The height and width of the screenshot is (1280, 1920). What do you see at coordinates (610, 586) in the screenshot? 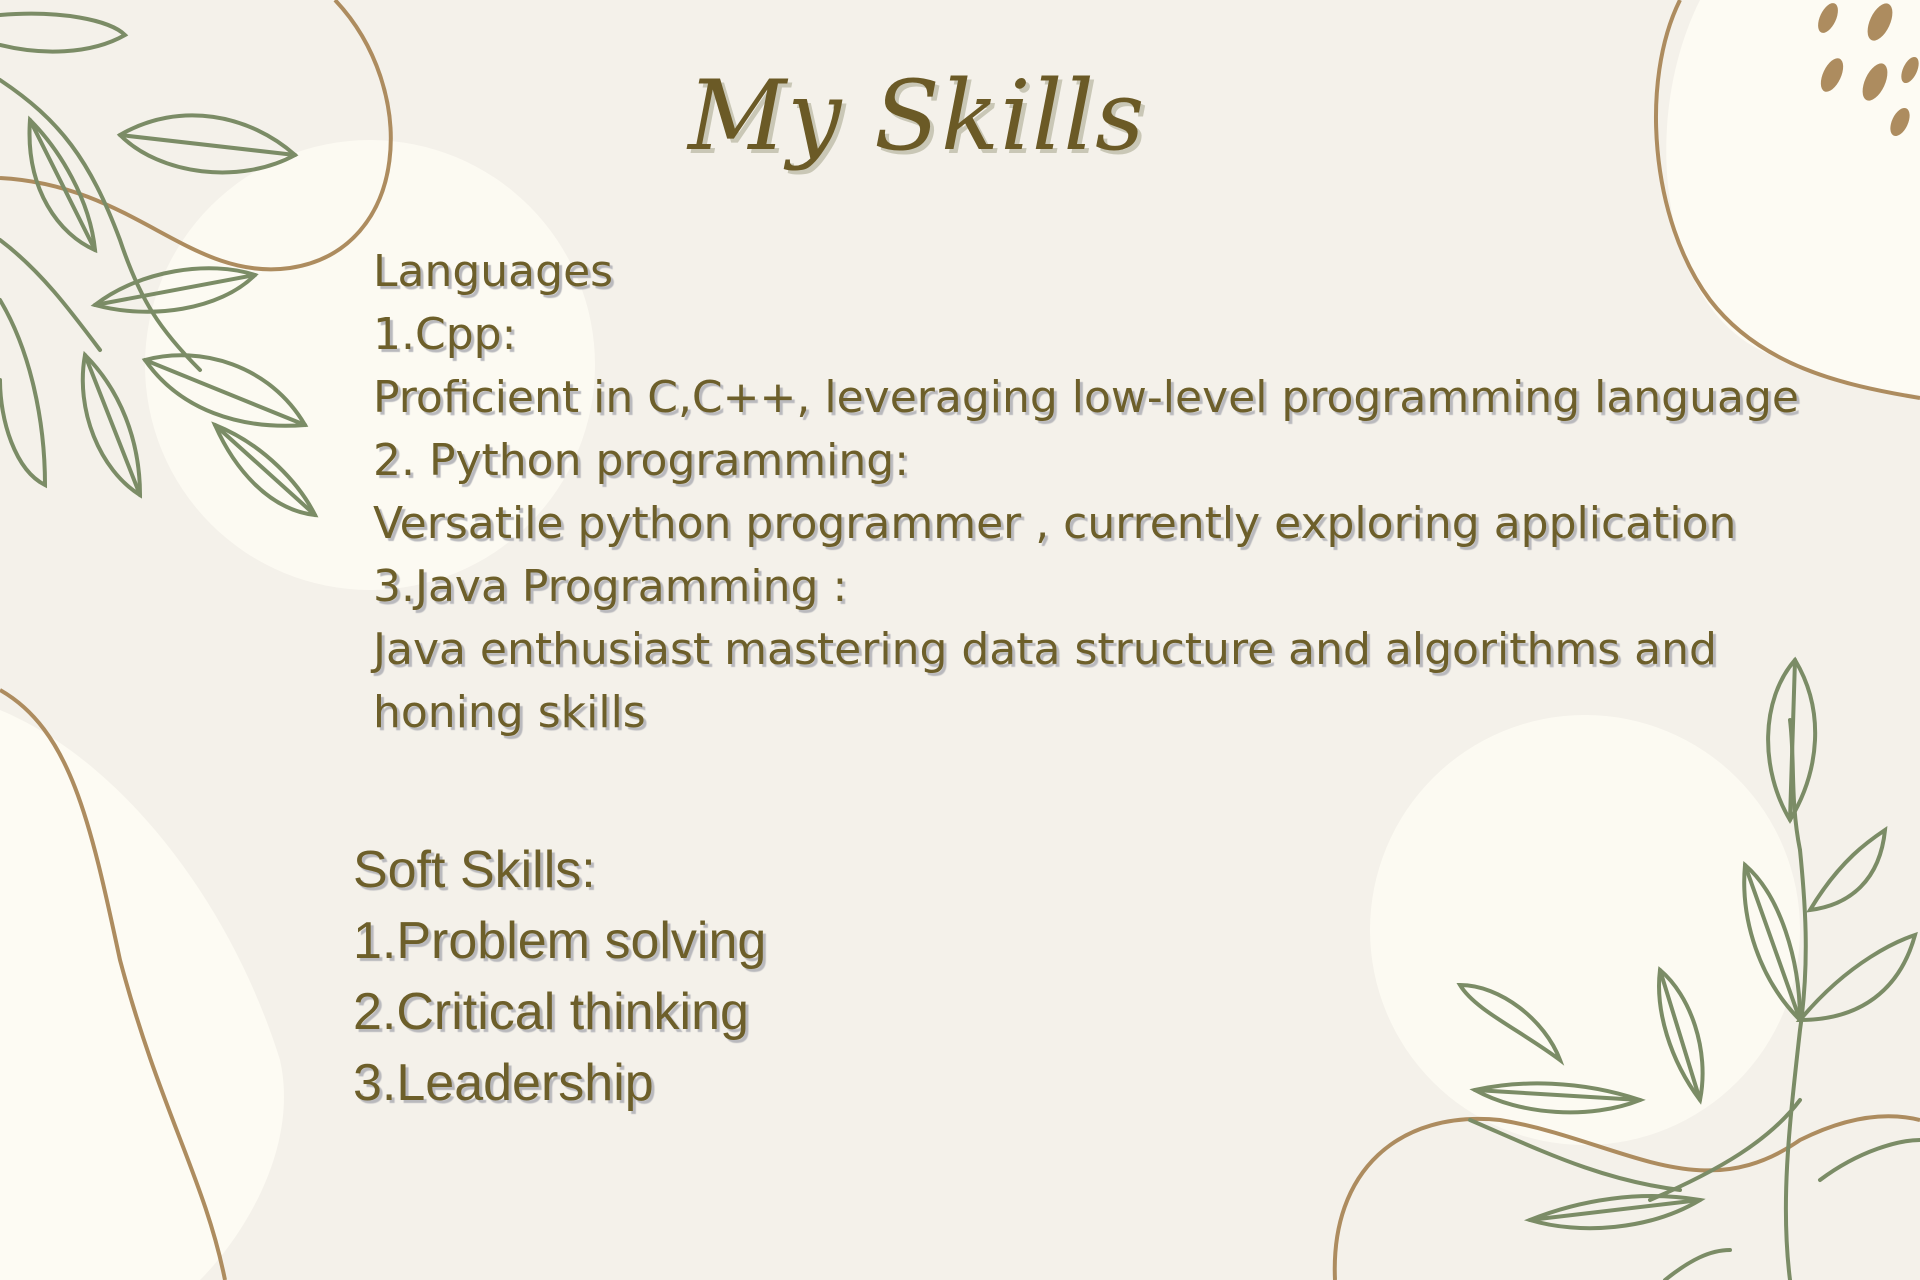
I see `language-line: 3.Java Programming :` at bounding box center [610, 586].